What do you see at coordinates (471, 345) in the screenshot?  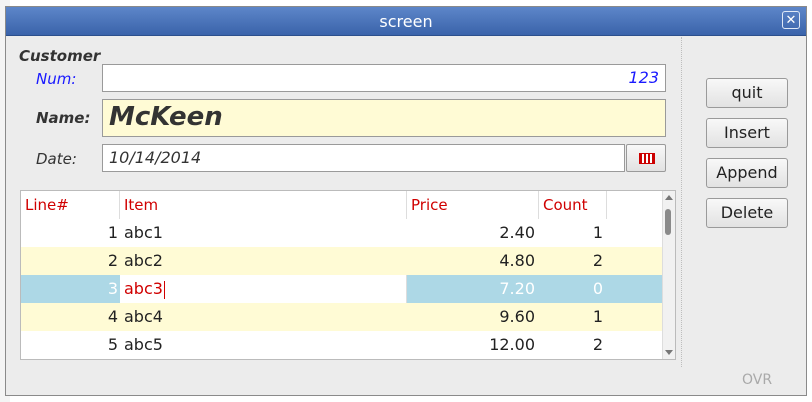 I see `cell-price: 12.00` at bounding box center [471, 345].